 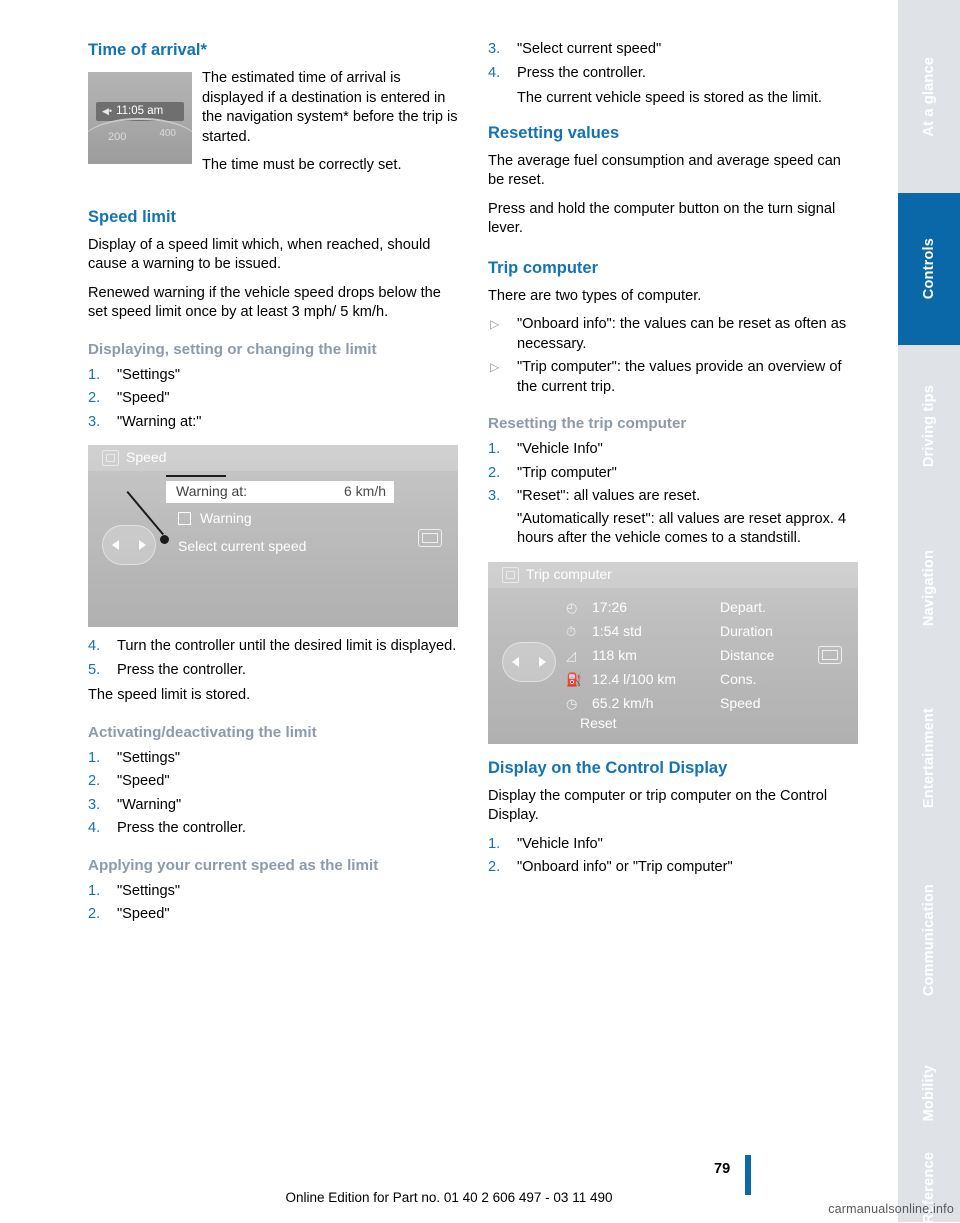 What do you see at coordinates (560, 843) in the screenshot?
I see `step-text: "Vehicle Info"` at bounding box center [560, 843].